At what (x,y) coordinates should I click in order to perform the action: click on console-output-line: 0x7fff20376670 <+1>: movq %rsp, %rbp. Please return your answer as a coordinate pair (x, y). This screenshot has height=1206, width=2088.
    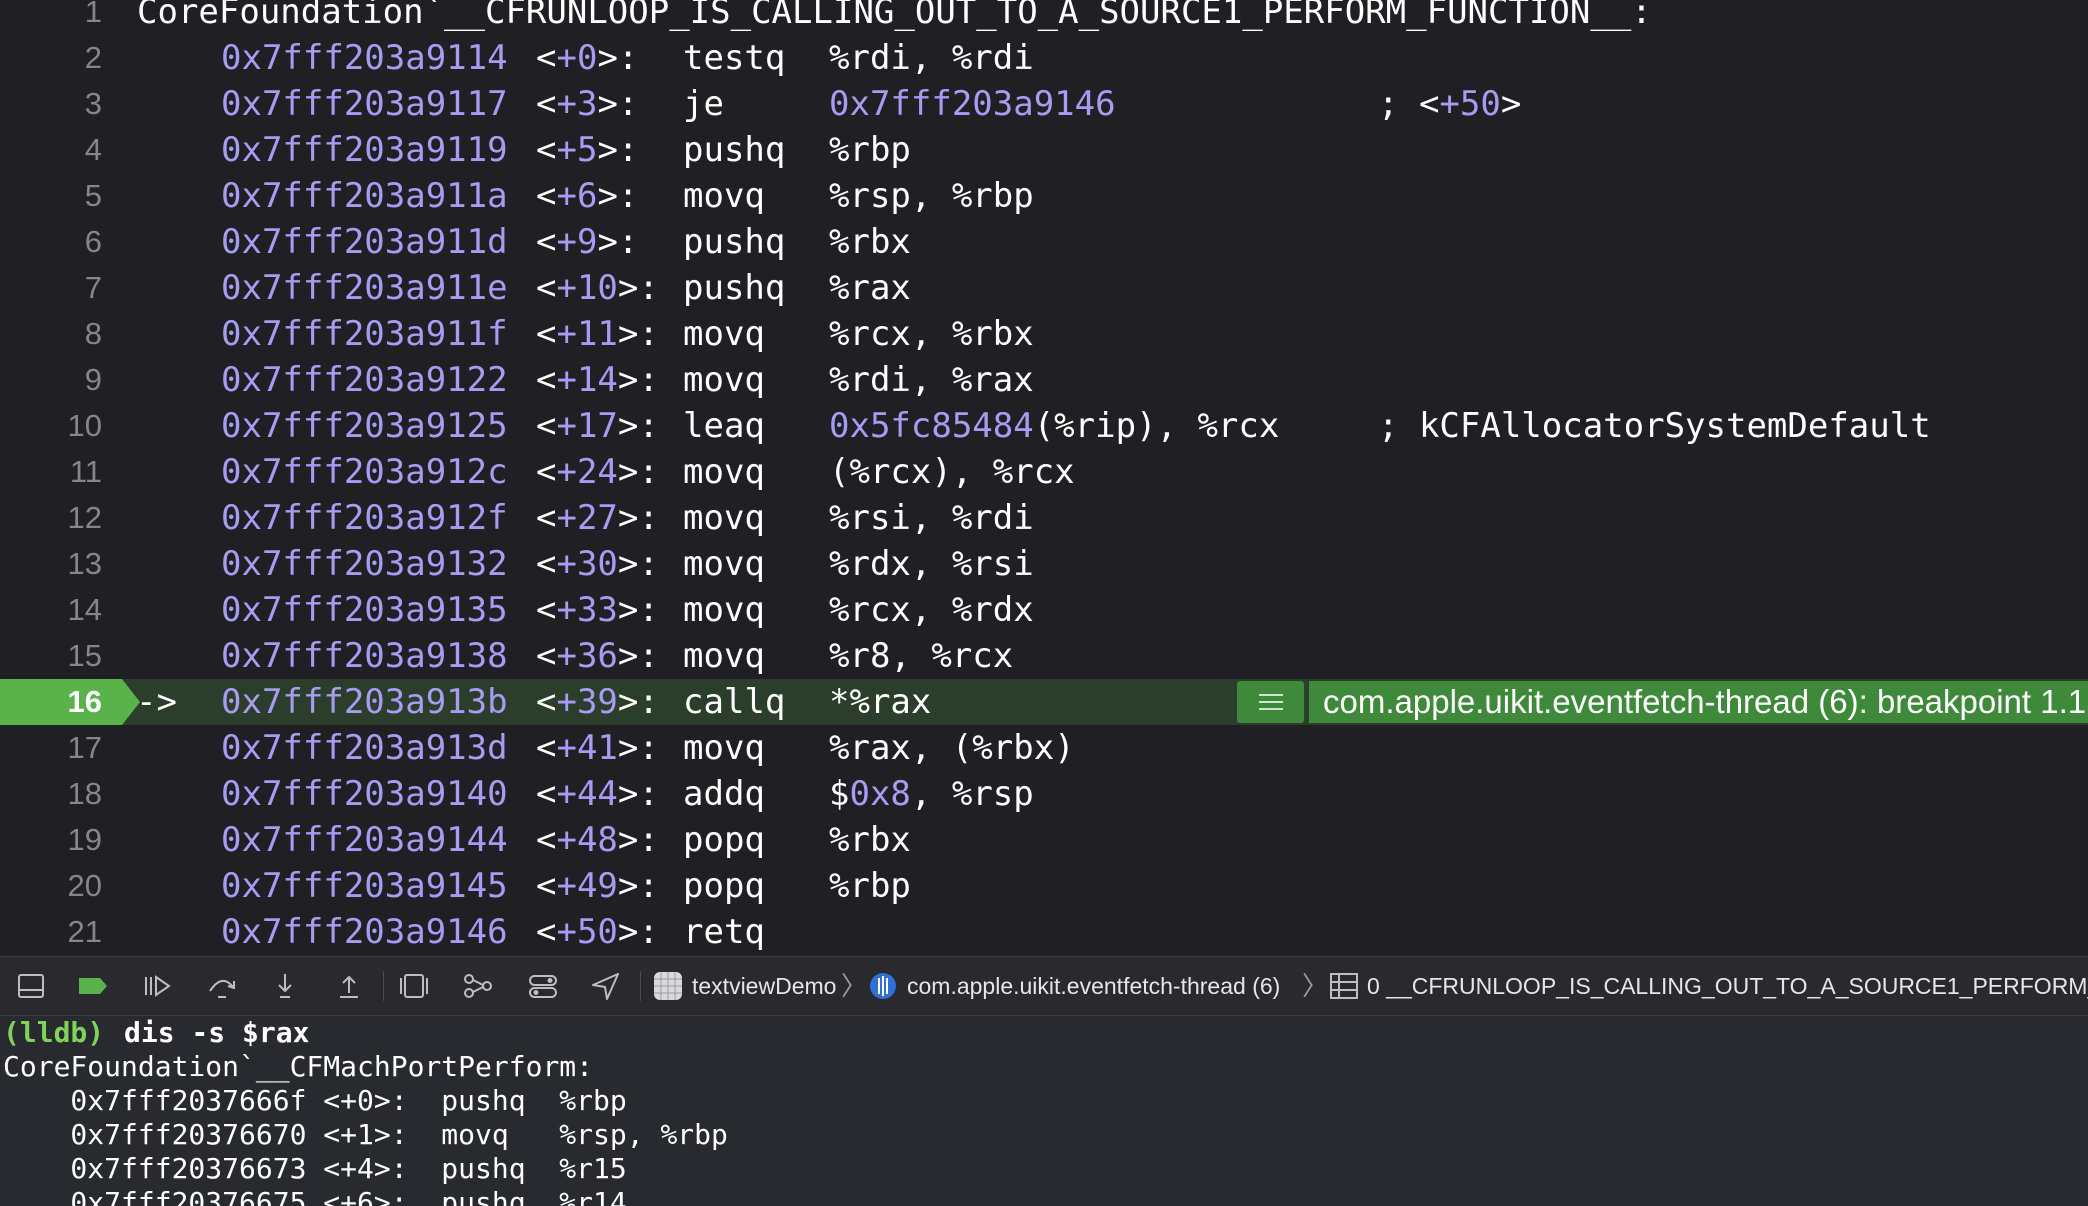
    Looking at the image, I should click on (365, 1134).